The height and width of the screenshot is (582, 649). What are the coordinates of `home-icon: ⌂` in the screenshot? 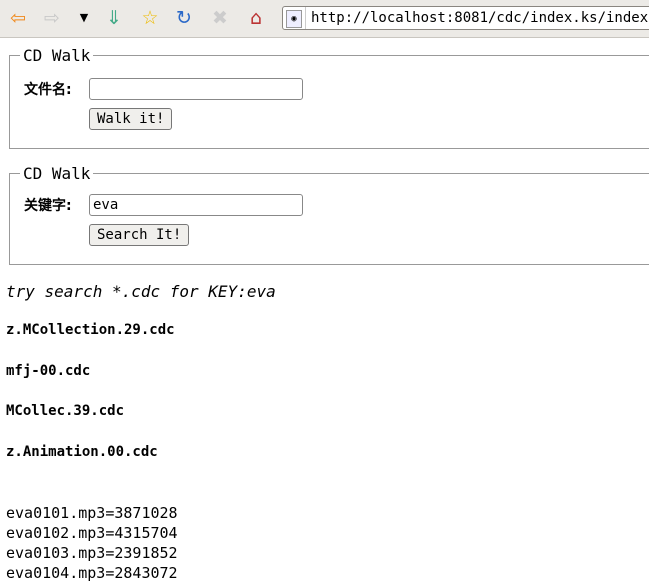 It's located at (256, 18).